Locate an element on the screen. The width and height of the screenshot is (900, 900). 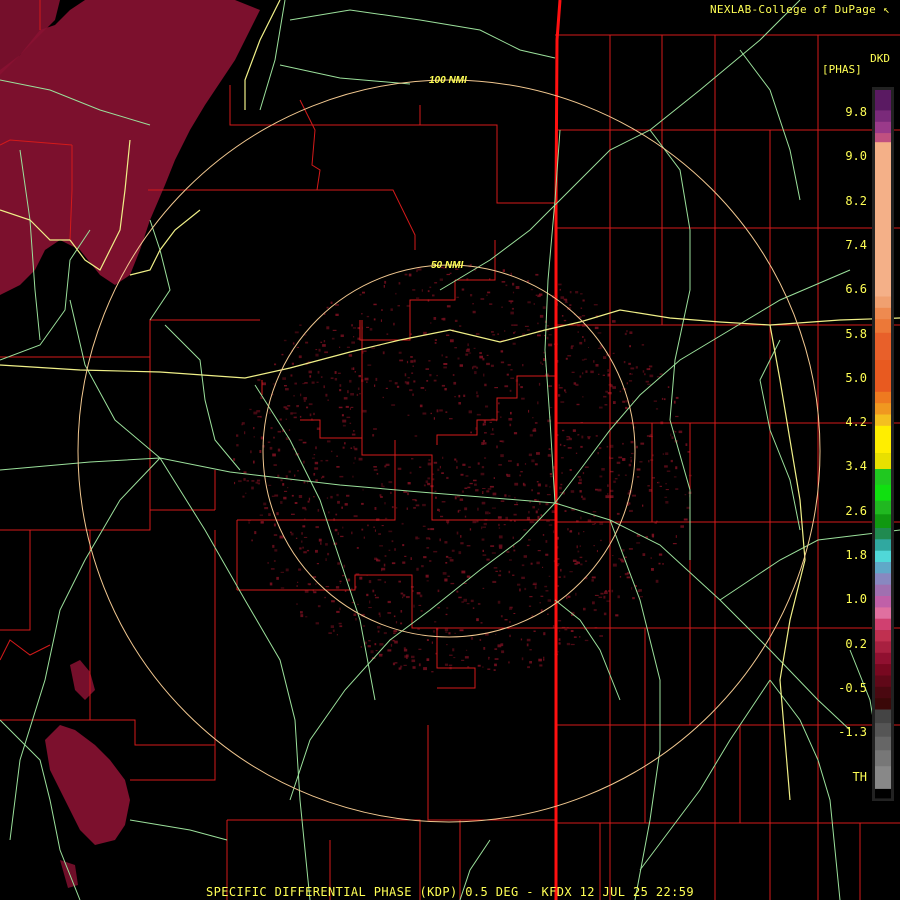
precip-region-northwest is located at coordinates (130, 147).